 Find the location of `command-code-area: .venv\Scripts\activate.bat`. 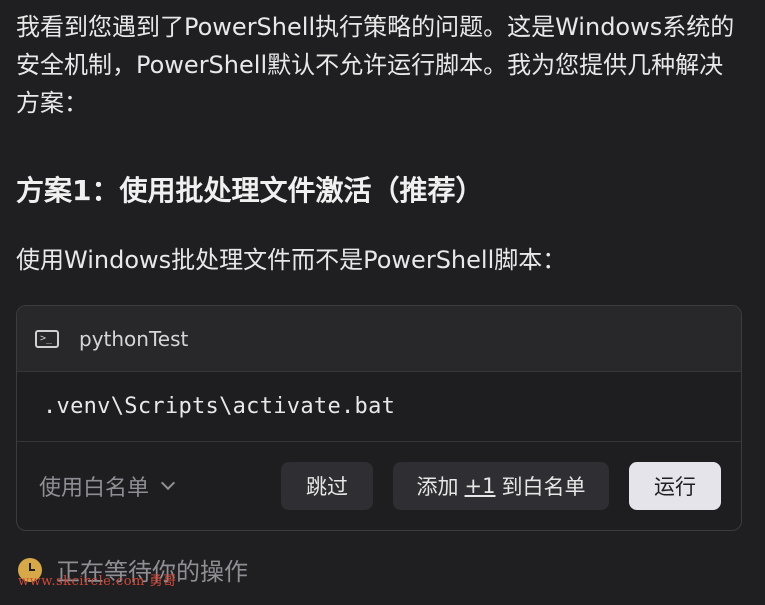

command-code-area: .venv\Scripts\activate.bat is located at coordinates (379, 407).